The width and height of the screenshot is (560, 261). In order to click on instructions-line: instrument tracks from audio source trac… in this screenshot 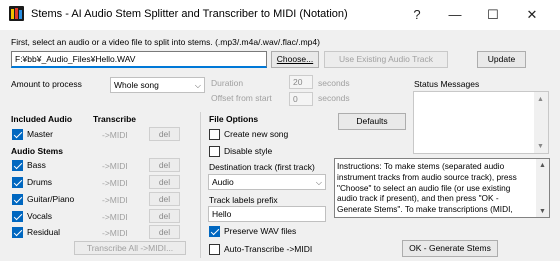, I will do `click(427, 176)`.